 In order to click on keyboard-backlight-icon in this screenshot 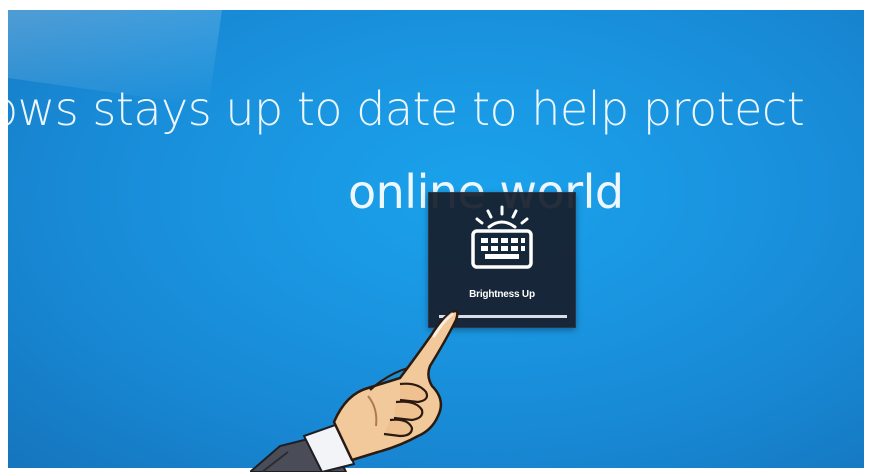, I will do `click(502, 237)`.